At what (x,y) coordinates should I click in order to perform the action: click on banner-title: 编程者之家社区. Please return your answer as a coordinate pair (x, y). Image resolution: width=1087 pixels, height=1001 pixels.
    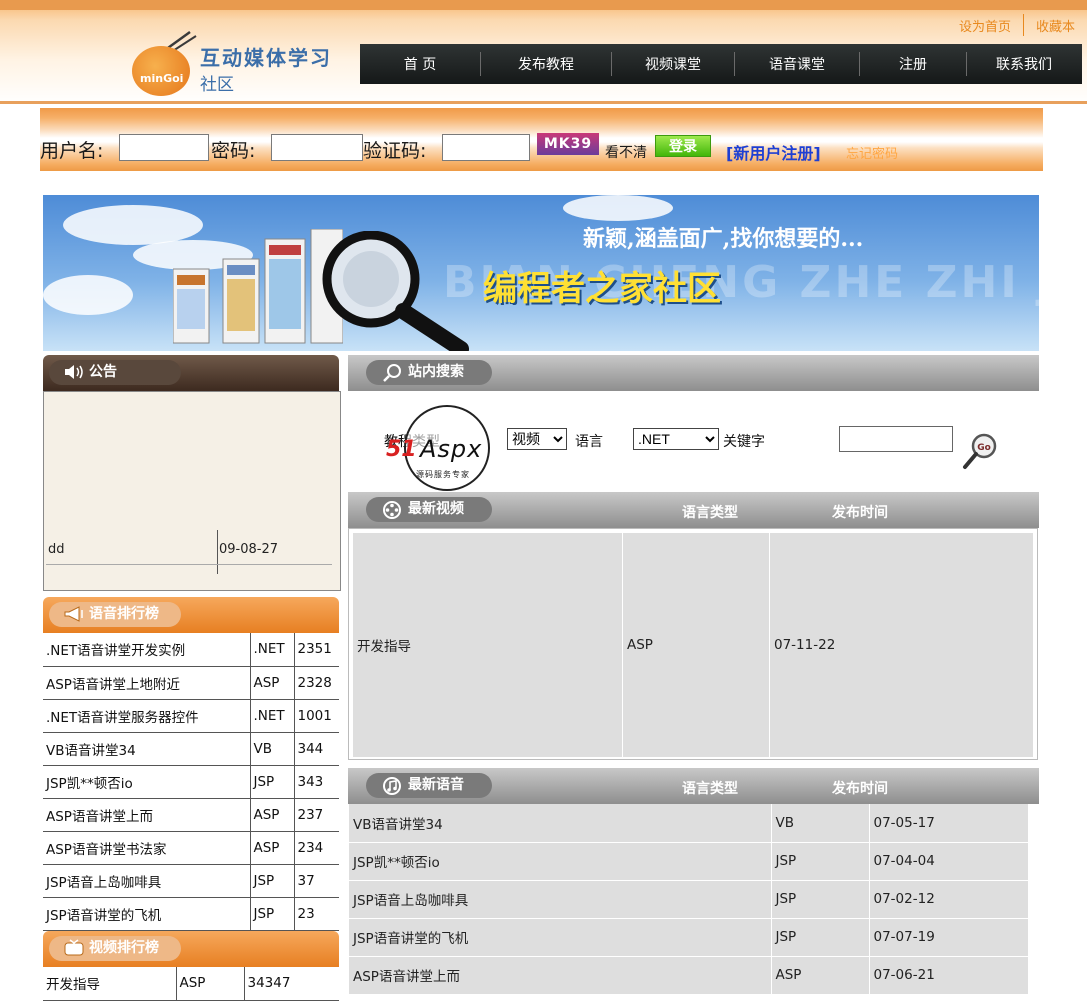
    Looking at the image, I should click on (602, 289).